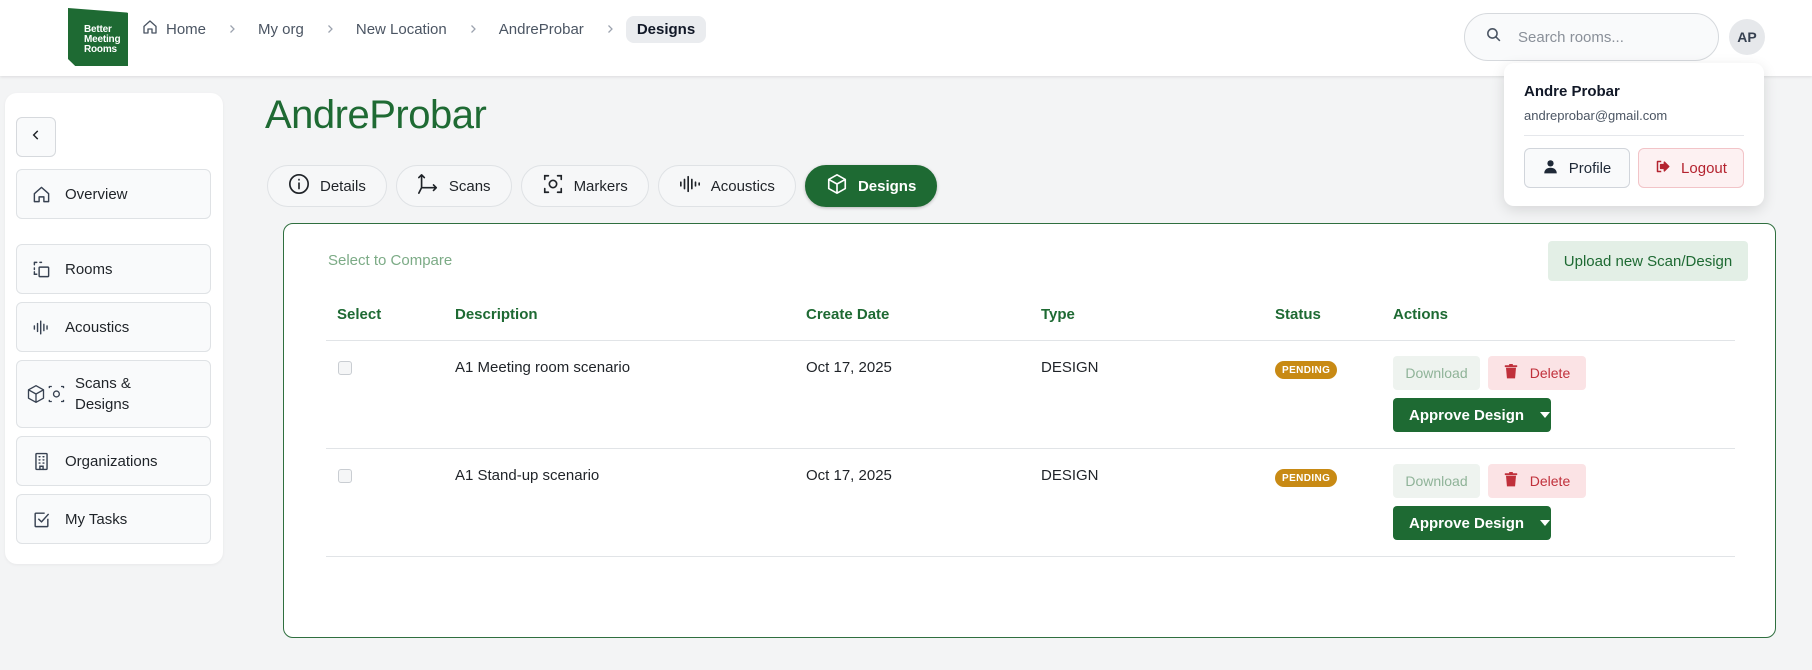  I want to click on upload-scan-design-button: Upload new Scan/Design, so click(1648, 261).